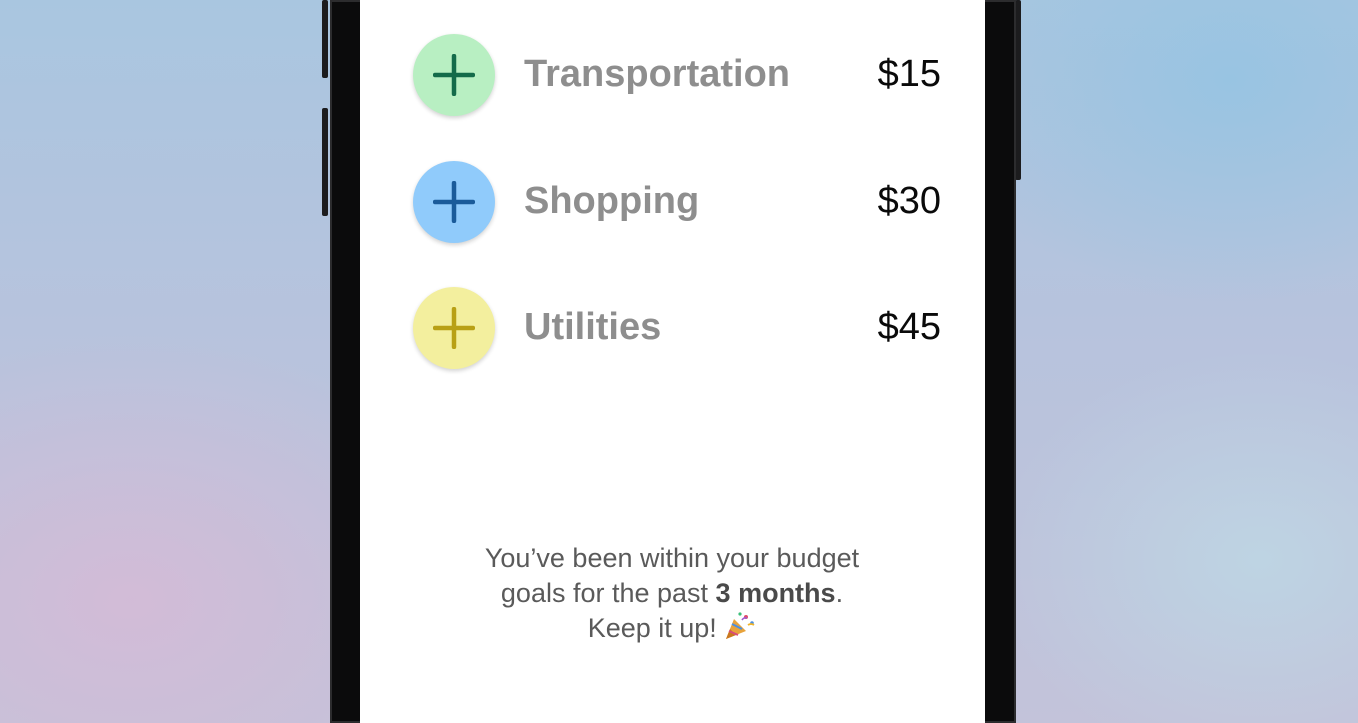 This screenshot has width=1358, height=723. Describe the element at coordinates (612, 201) in the screenshot. I see `category-label: Shopping` at that location.